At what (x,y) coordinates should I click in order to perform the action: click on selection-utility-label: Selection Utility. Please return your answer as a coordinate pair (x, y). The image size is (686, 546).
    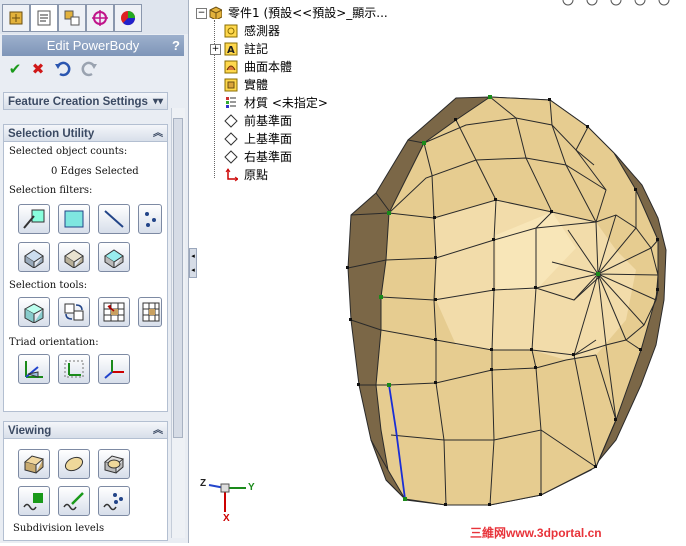
    Looking at the image, I should click on (51, 134).